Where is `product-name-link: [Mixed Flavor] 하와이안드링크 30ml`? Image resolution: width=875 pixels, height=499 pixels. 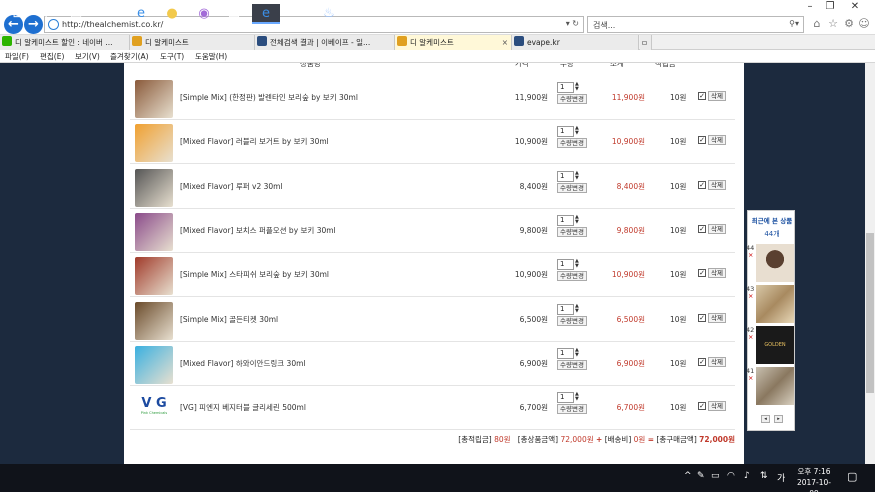 product-name-link: [Mixed Flavor] 하와이안드링크 30ml is located at coordinates (242, 363).